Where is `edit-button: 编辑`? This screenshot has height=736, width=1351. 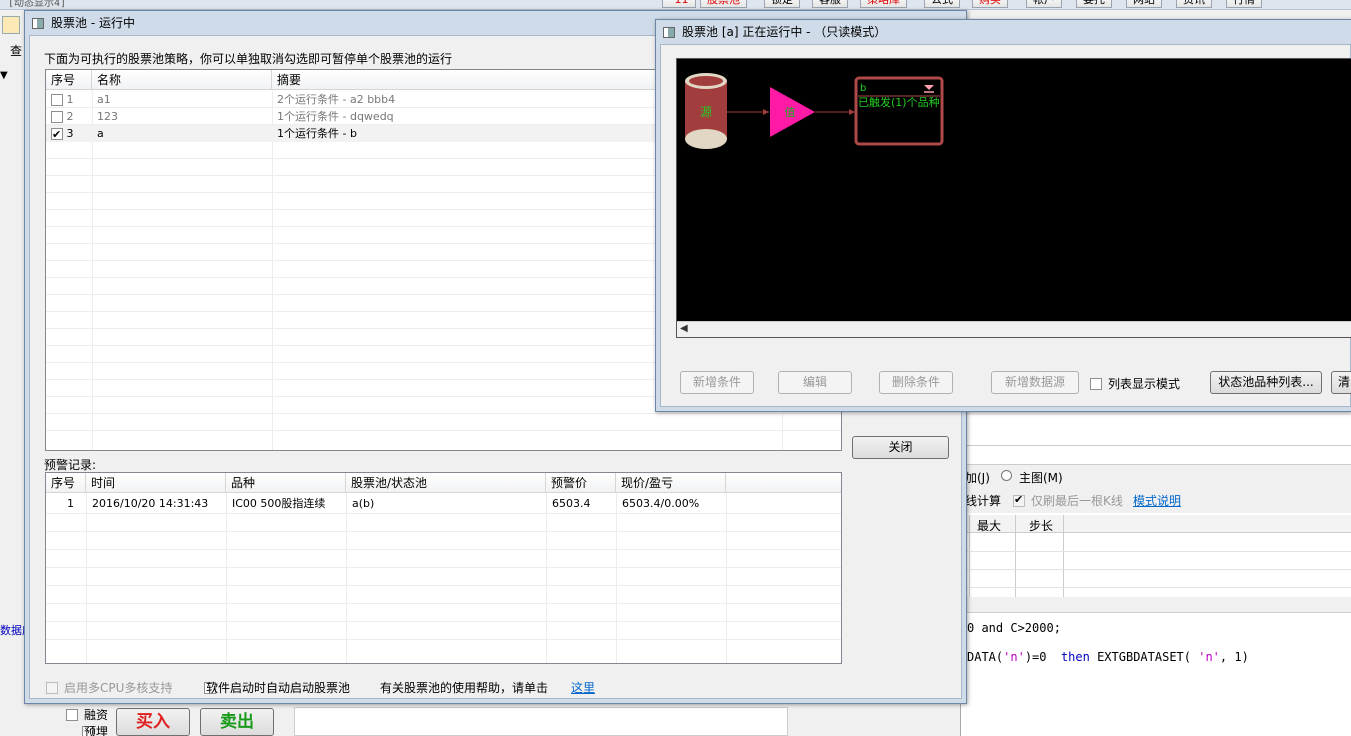 edit-button: 编辑 is located at coordinates (815, 382).